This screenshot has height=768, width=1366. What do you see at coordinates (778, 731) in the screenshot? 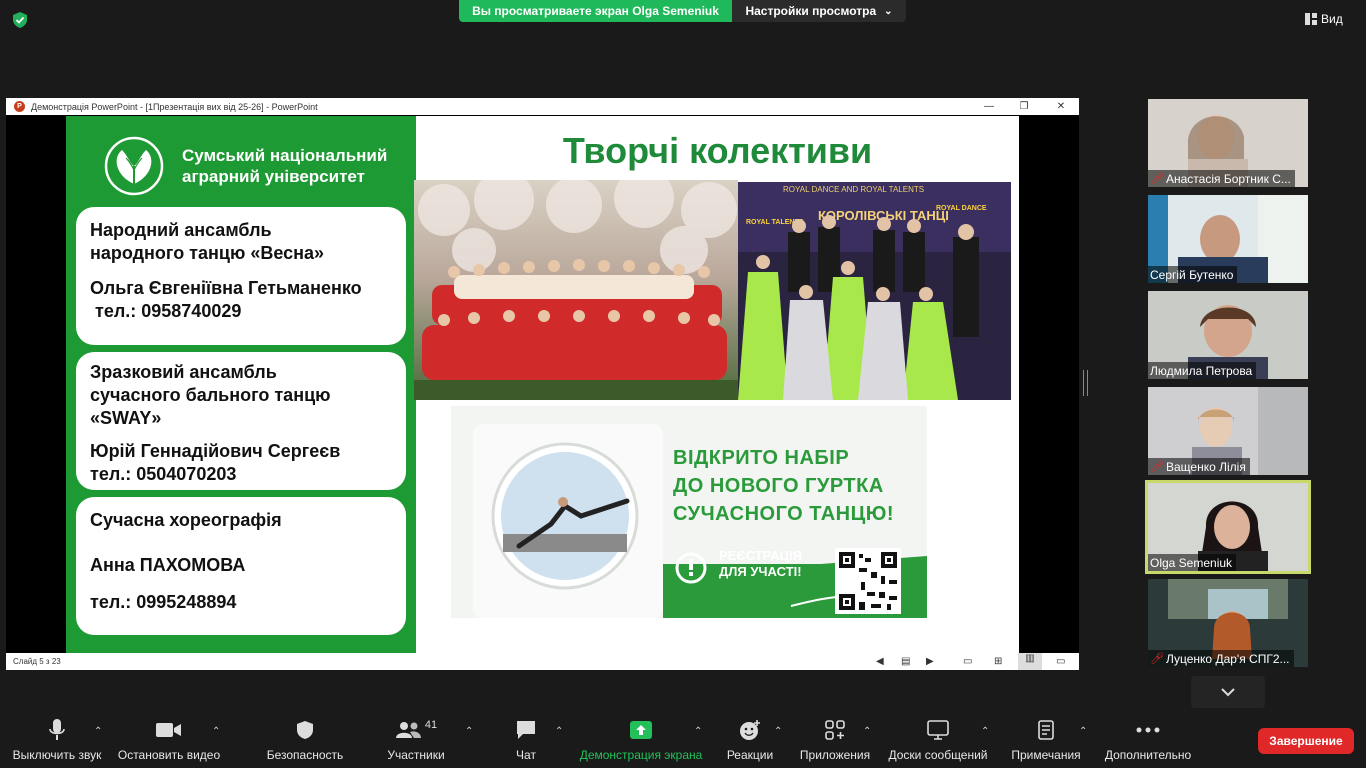
I see `reactions-options-caret-icon: ⌃` at bounding box center [778, 731].